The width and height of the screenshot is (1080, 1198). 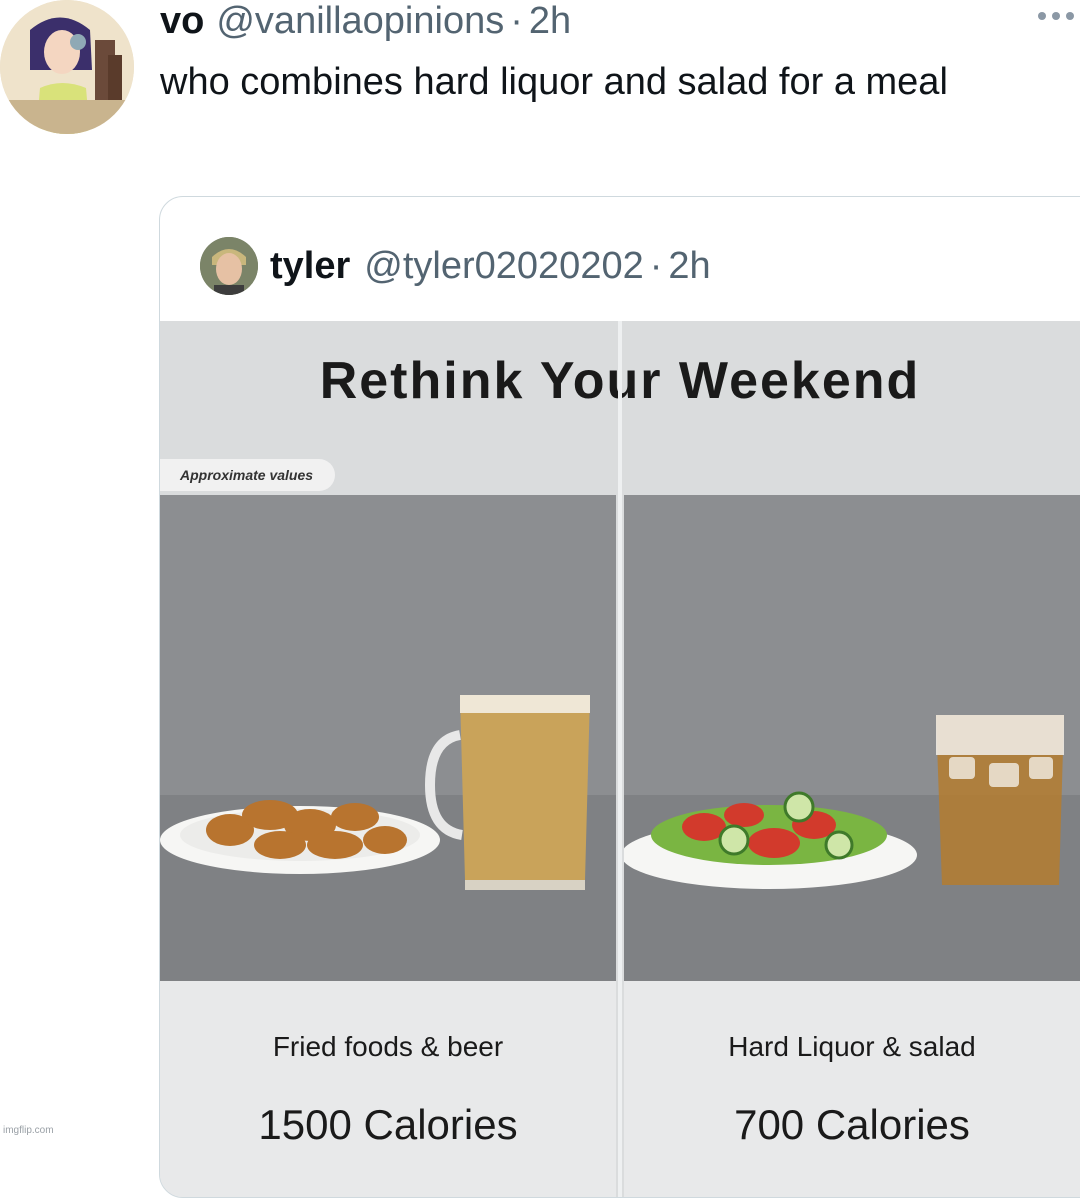 I want to click on approximate-values-tag: Approximate values, so click(x=248, y=475).